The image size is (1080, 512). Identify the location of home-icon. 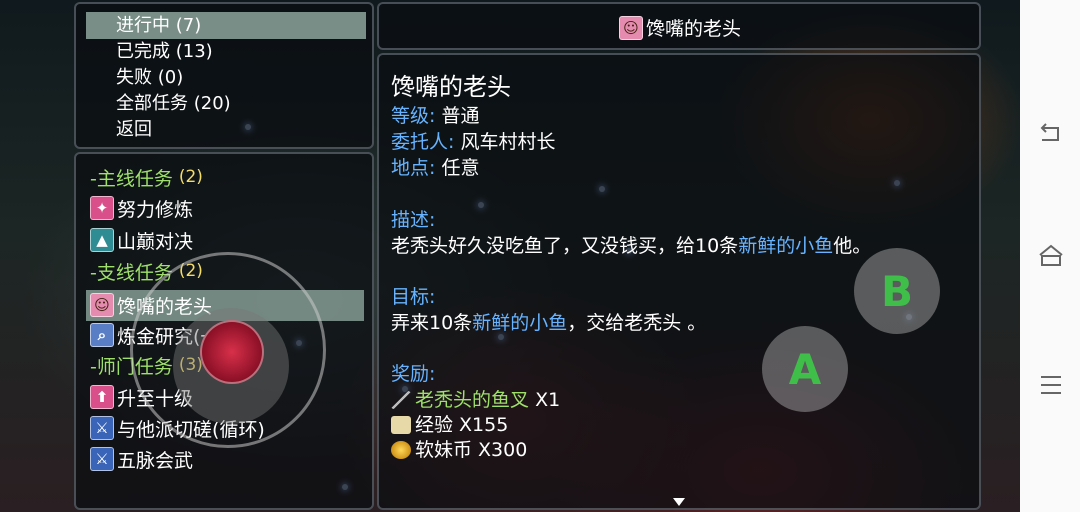
(1051, 256).